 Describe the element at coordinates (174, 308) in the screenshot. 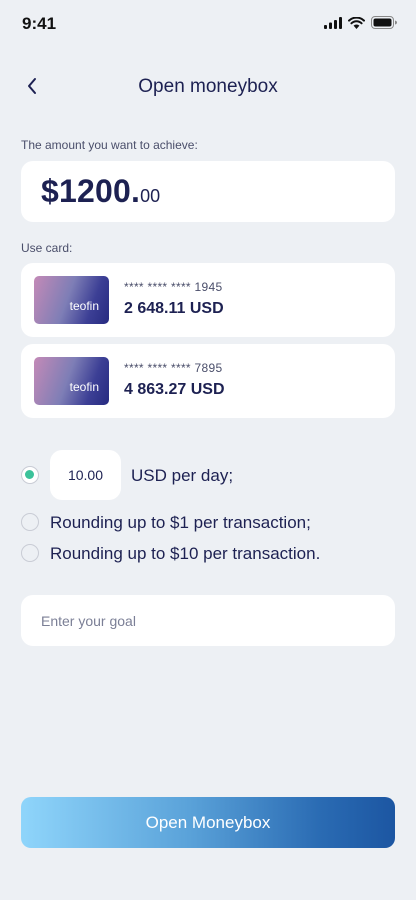

I see `card-balance: 2 648.11 USD` at that location.